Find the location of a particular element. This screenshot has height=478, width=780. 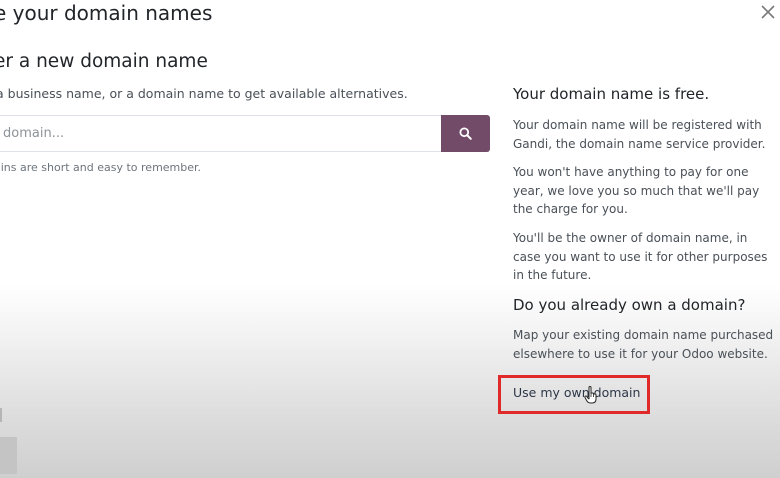

background-button-edge is located at coordinates (8, 455).